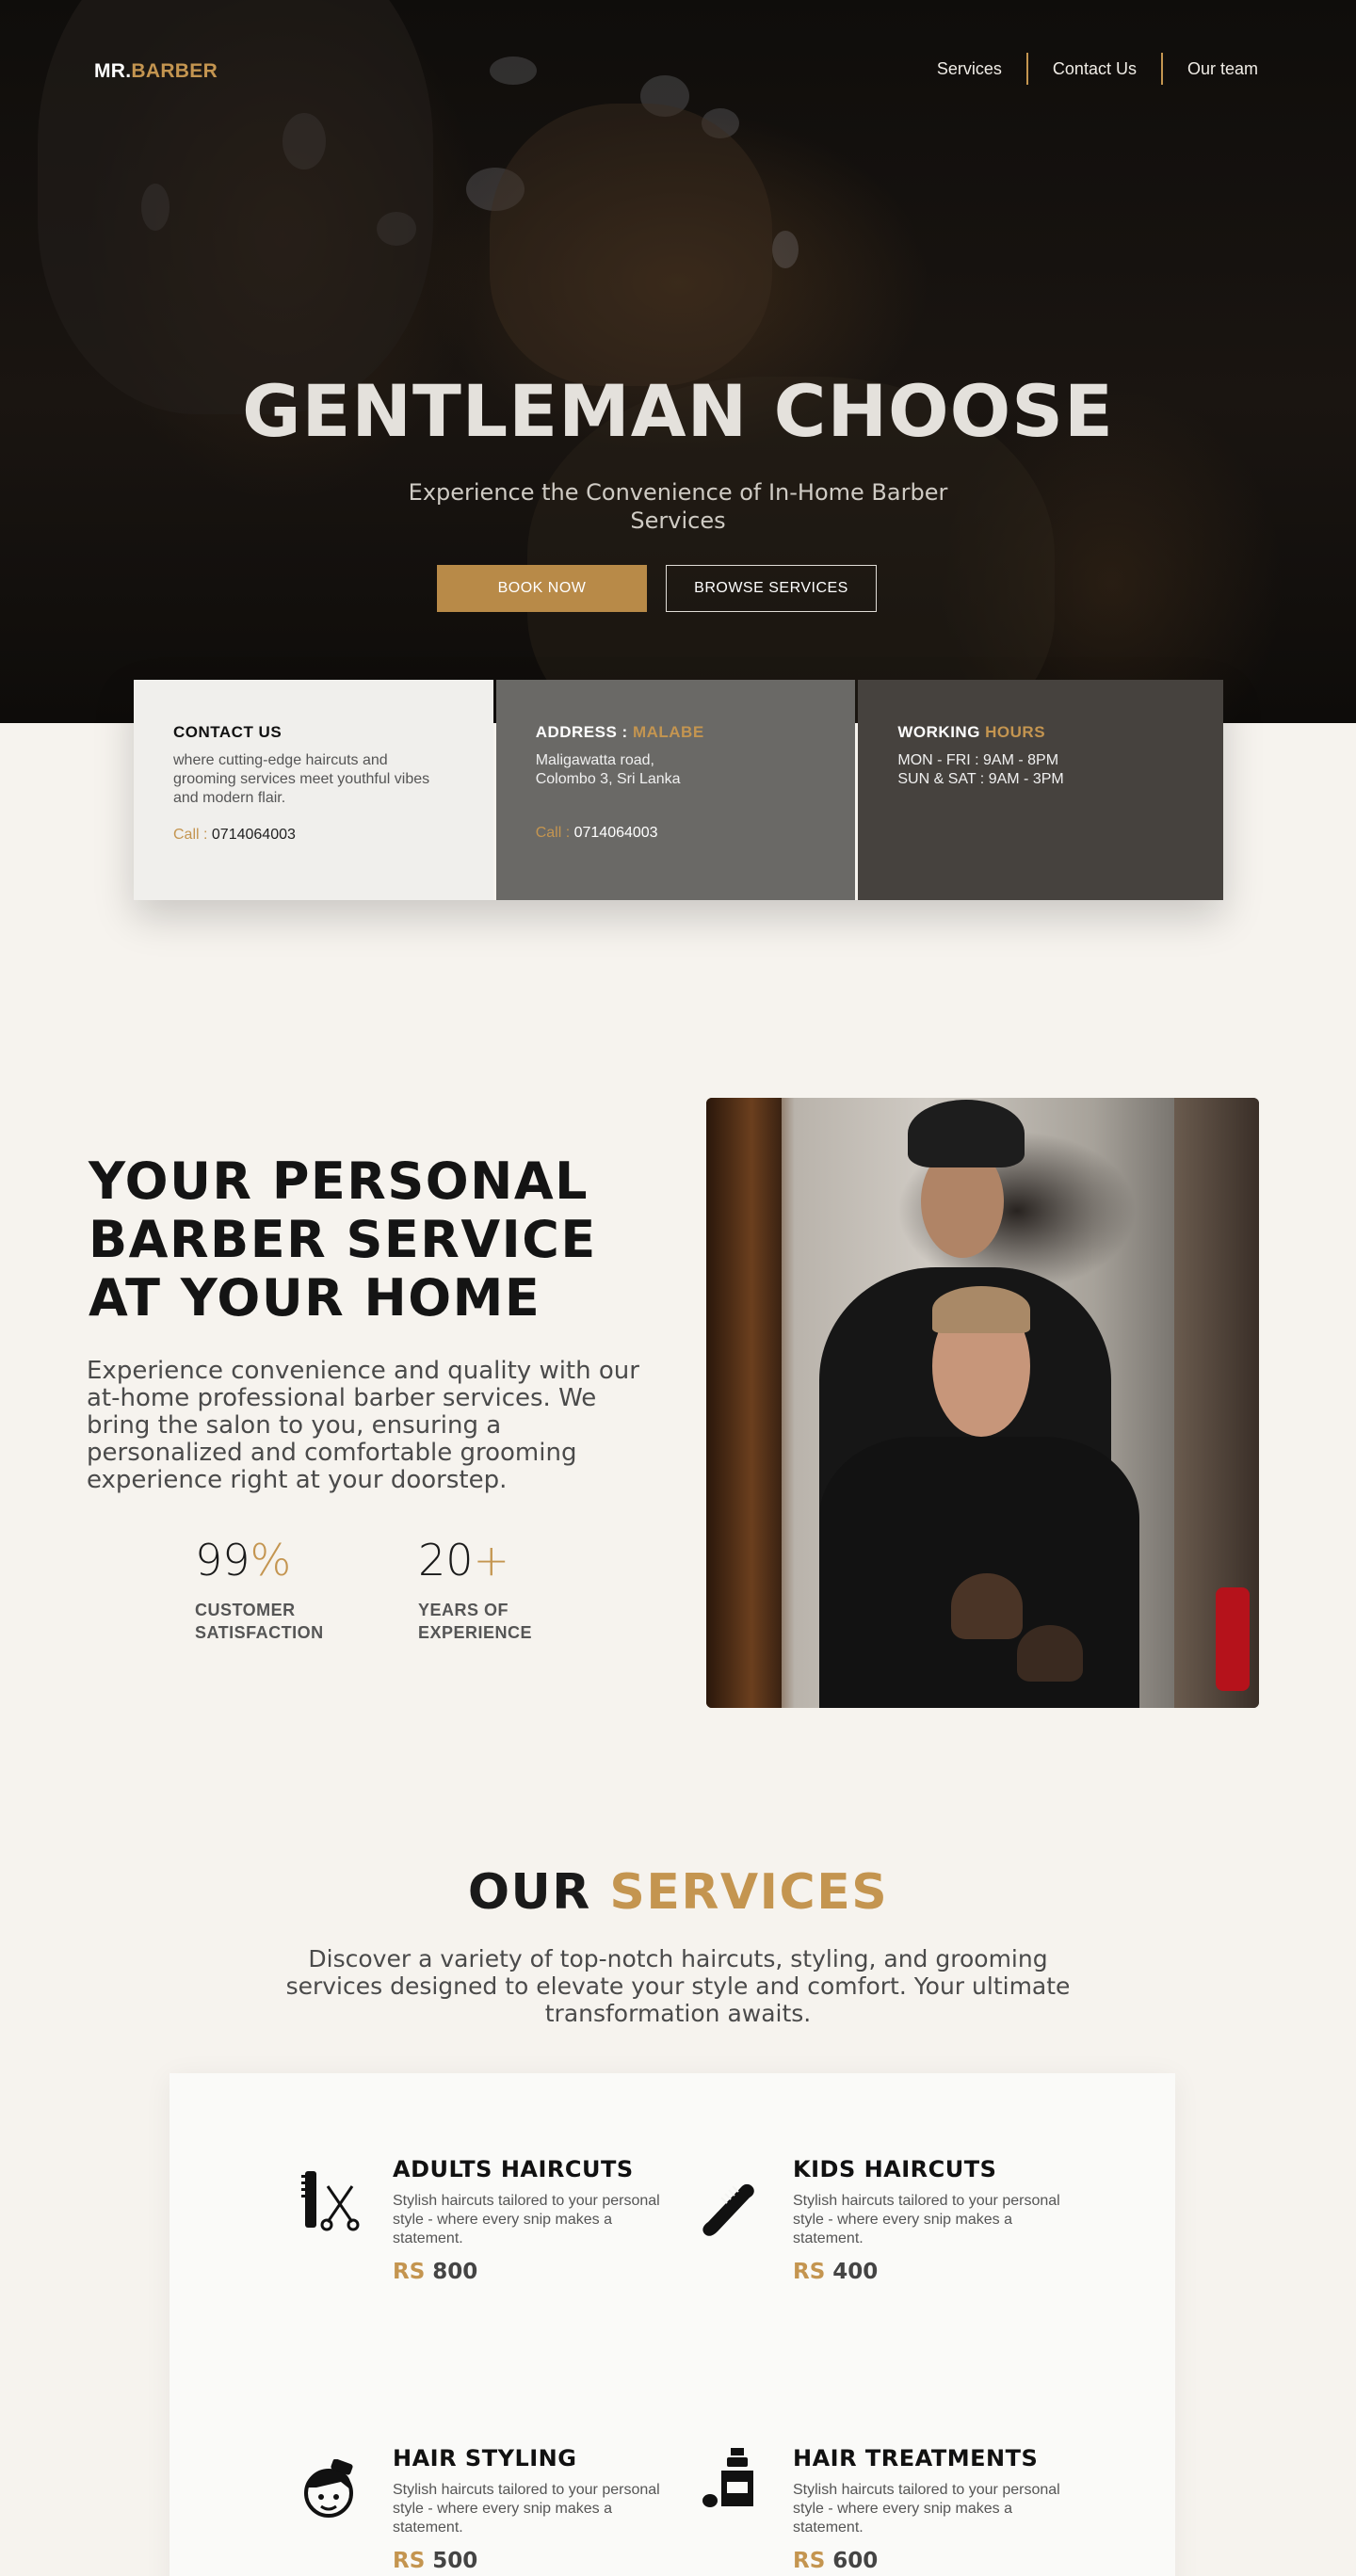  I want to click on address-title-label: ADDRESS :, so click(581, 732).